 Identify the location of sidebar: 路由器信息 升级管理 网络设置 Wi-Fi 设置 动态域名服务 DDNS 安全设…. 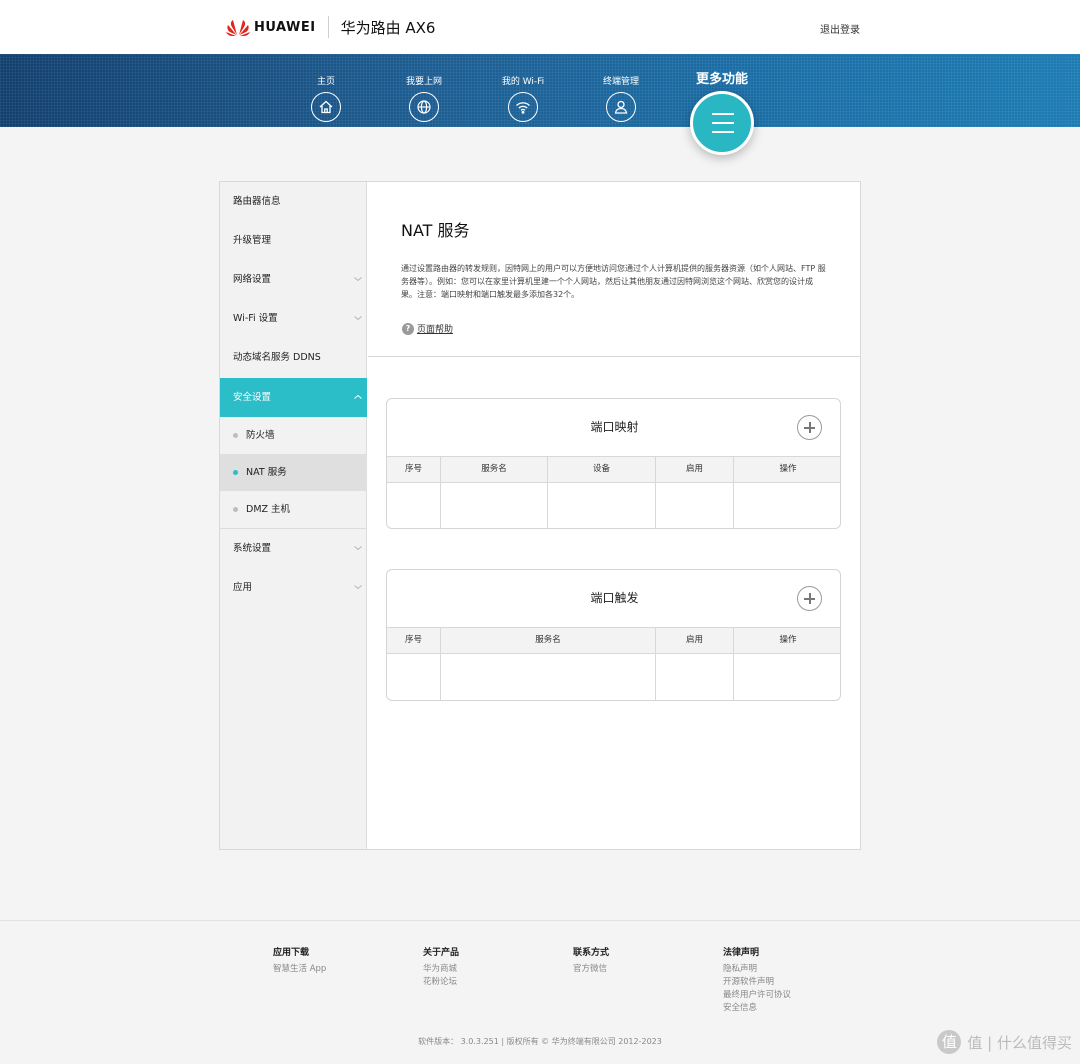
(293, 515).